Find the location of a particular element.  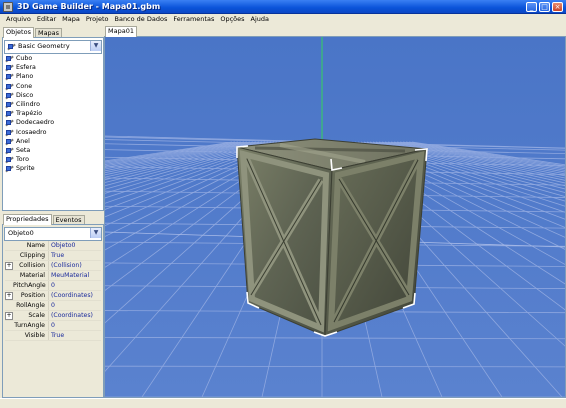

list-item: Cone is located at coordinates (54, 86).